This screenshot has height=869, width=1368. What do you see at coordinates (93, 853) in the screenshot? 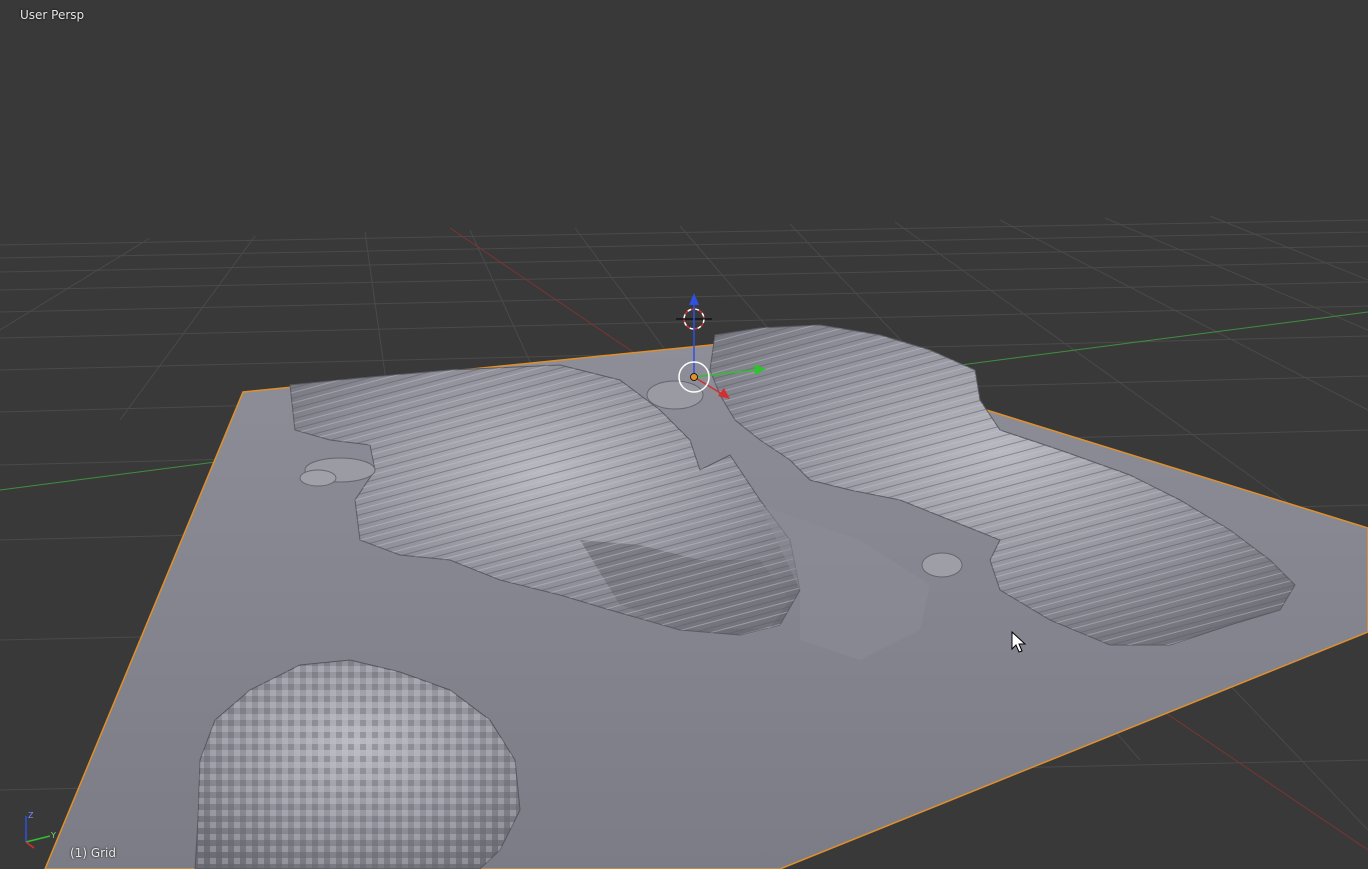
I see `active-object-label: (1) Grid` at bounding box center [93, 853].